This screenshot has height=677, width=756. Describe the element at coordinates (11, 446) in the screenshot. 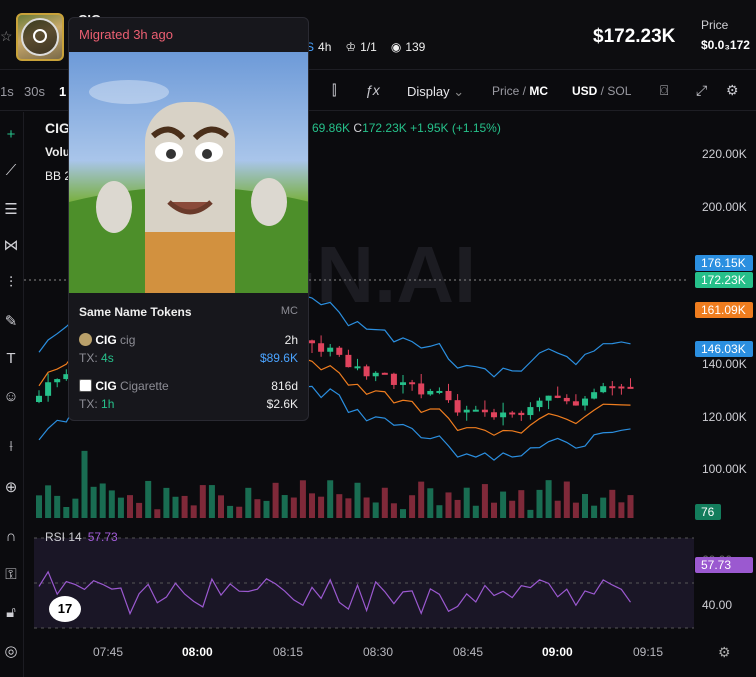

I see `ruler-icon: ⟊` at that location.